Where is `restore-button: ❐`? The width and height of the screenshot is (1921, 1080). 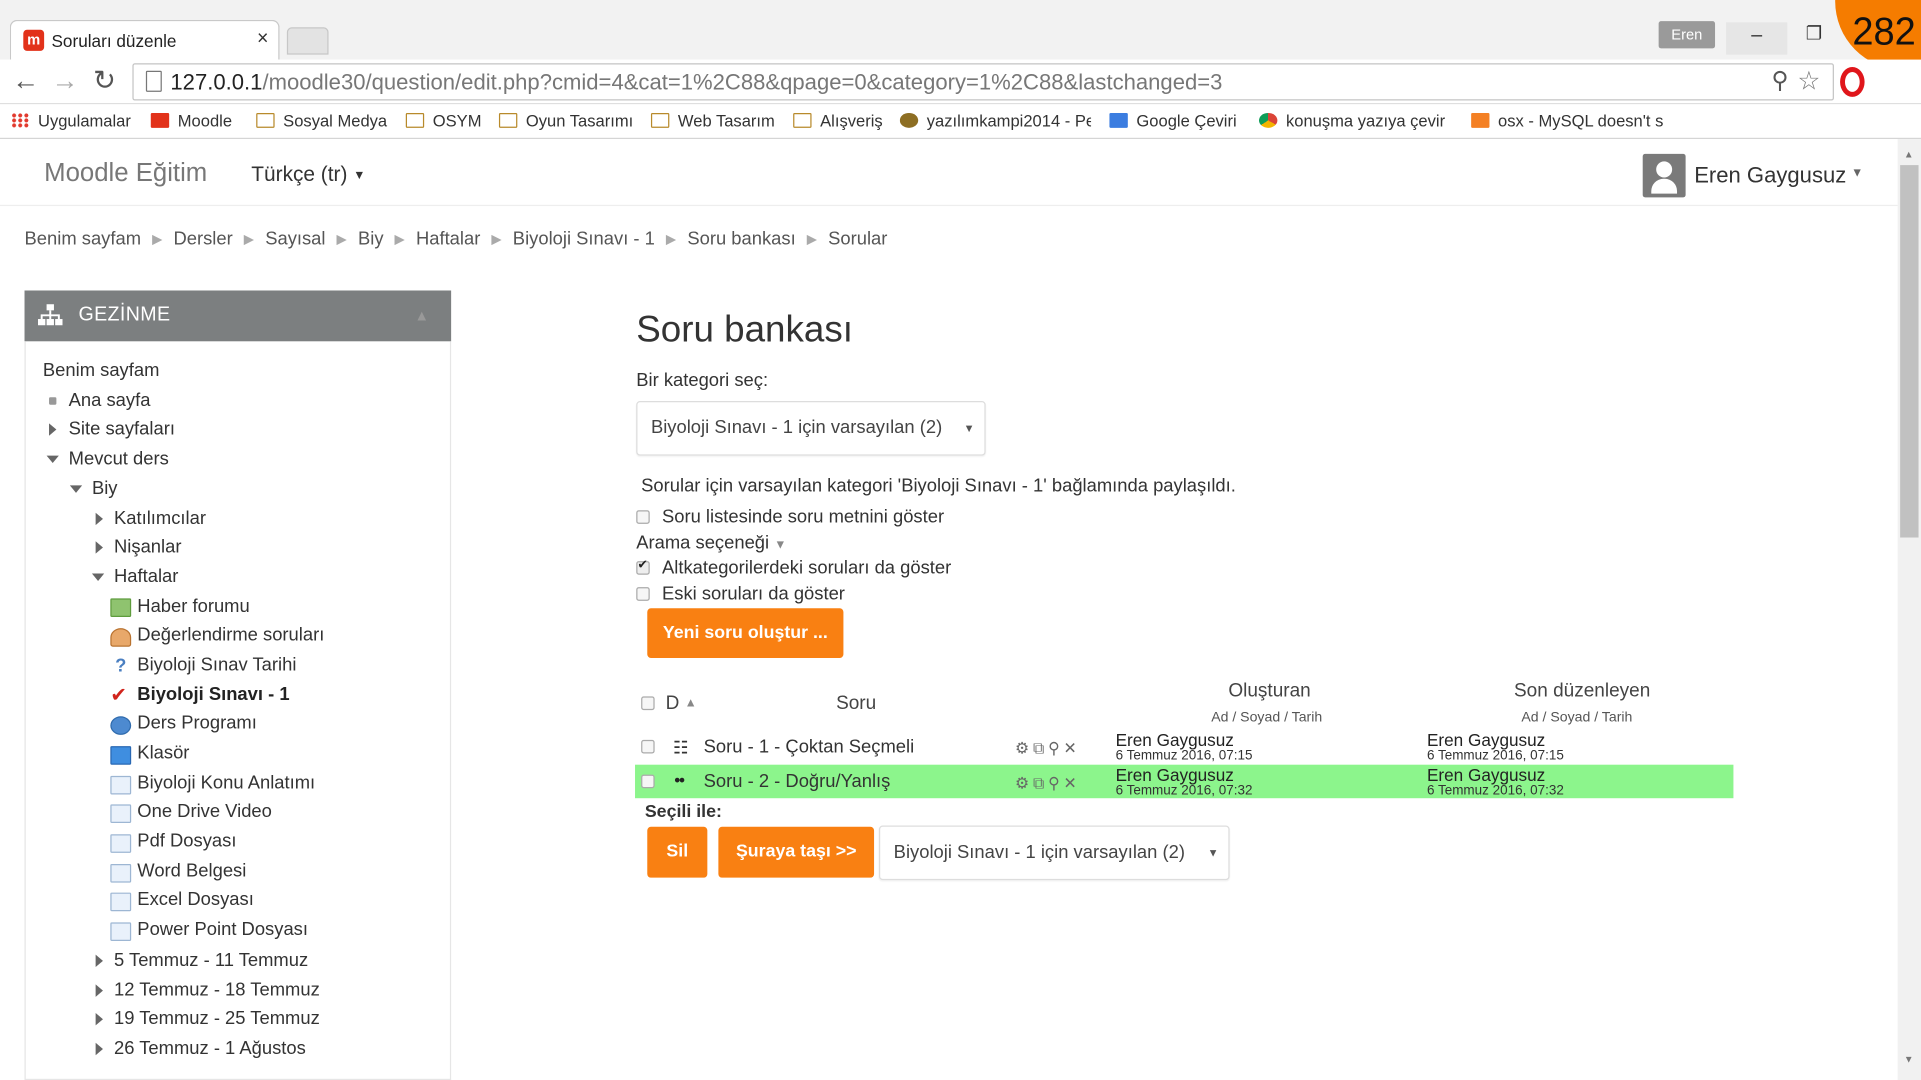 restore-button: ❐ is located at coordinates (1814, 33).